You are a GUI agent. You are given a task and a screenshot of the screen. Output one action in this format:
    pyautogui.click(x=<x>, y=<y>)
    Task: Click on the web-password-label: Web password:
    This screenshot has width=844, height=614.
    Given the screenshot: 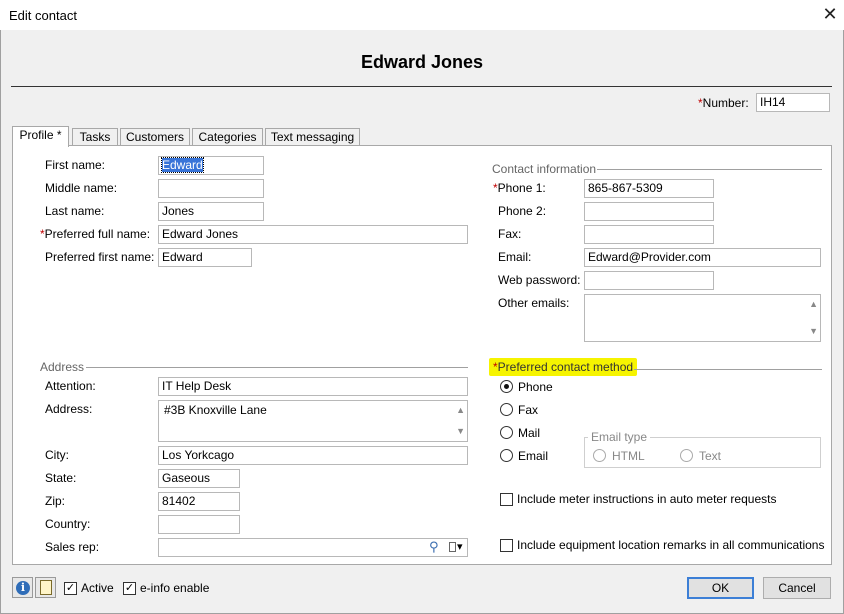 What is the action you would take?
    pyautogui.click(x=539, y=280)
    